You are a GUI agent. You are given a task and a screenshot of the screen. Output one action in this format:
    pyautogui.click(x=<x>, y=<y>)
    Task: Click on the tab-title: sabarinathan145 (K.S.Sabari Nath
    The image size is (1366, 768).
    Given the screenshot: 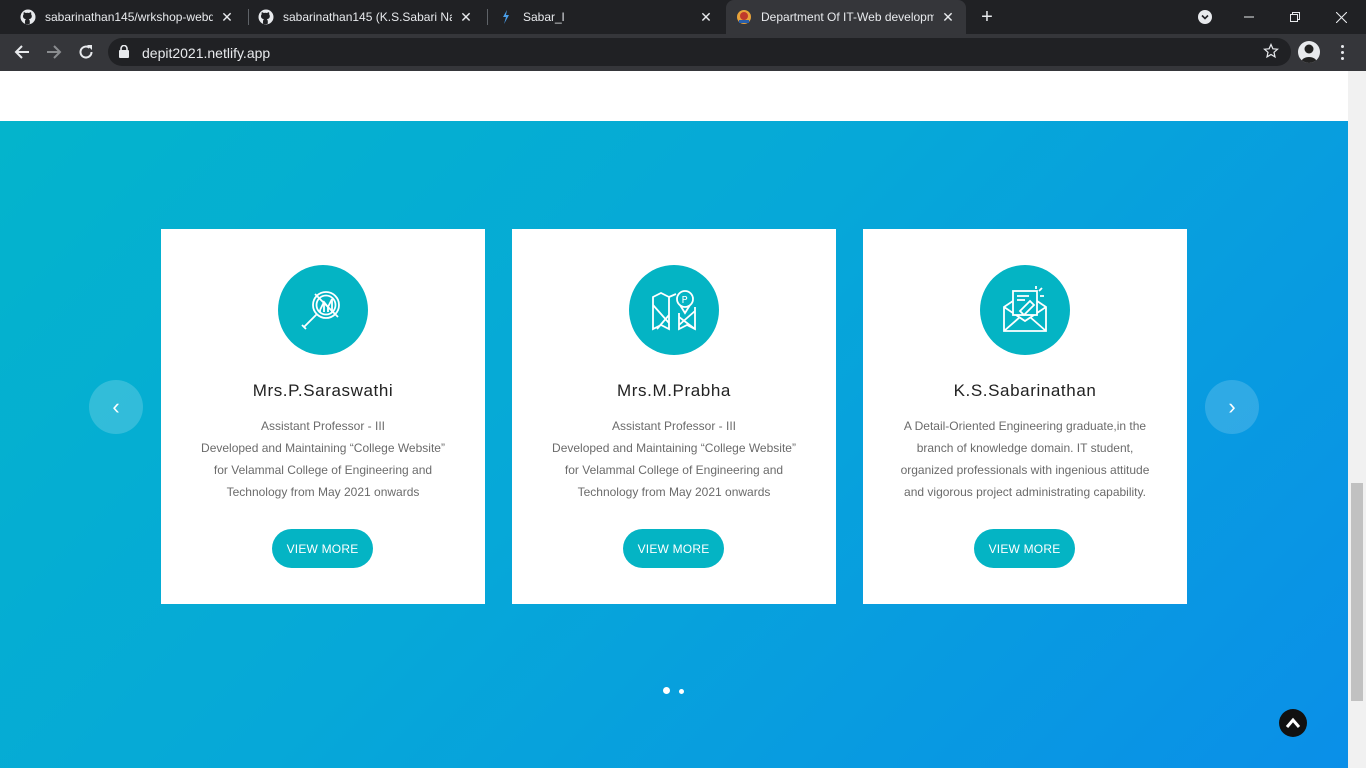 What is the action you would take?
    pyautogui.click(x=367, y=17)
    